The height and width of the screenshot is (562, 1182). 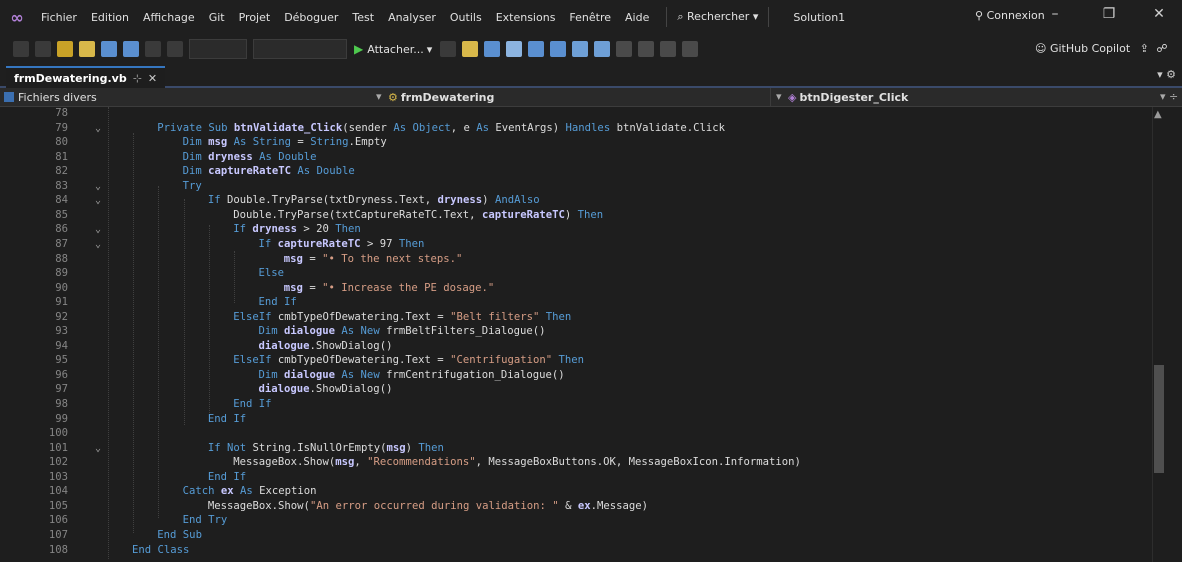 I want to click on comment-icon, so click(x=536, y=49).